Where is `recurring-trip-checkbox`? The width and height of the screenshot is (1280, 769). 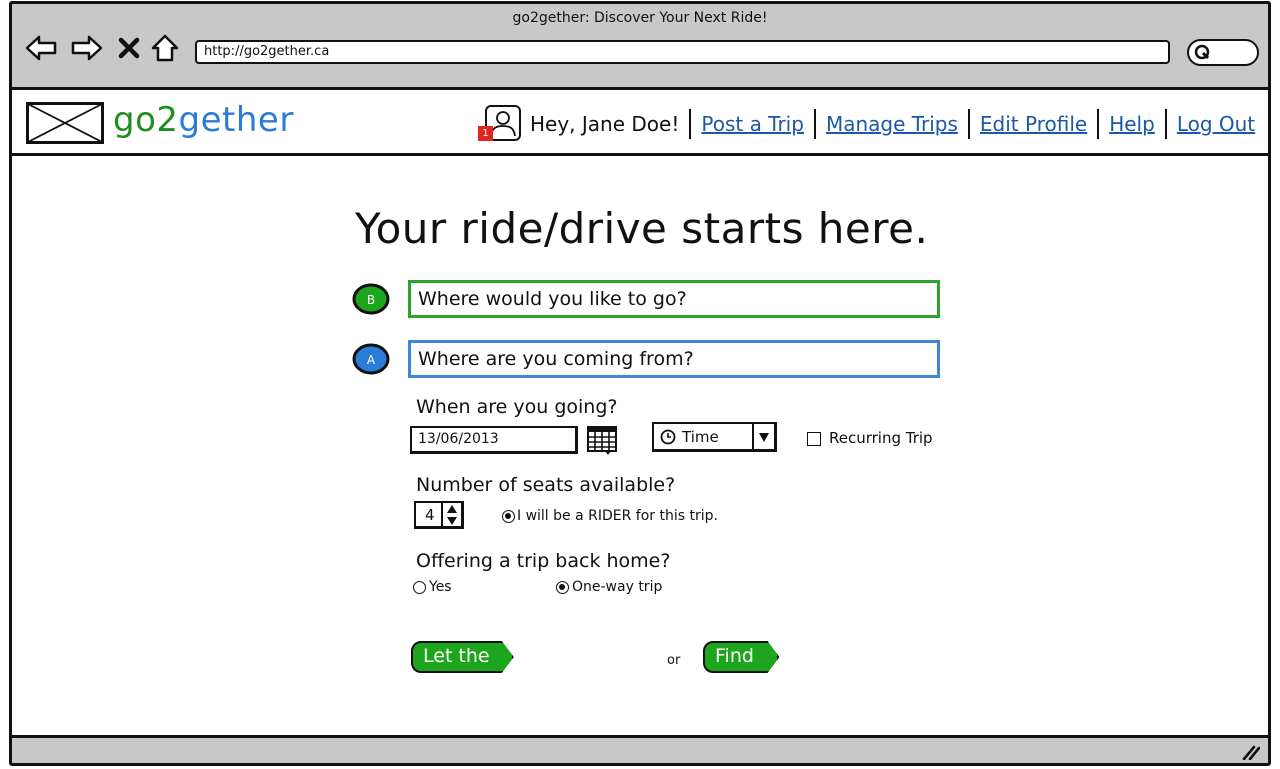
recurring-trip-checkbox is located at coordinates (814, 439).